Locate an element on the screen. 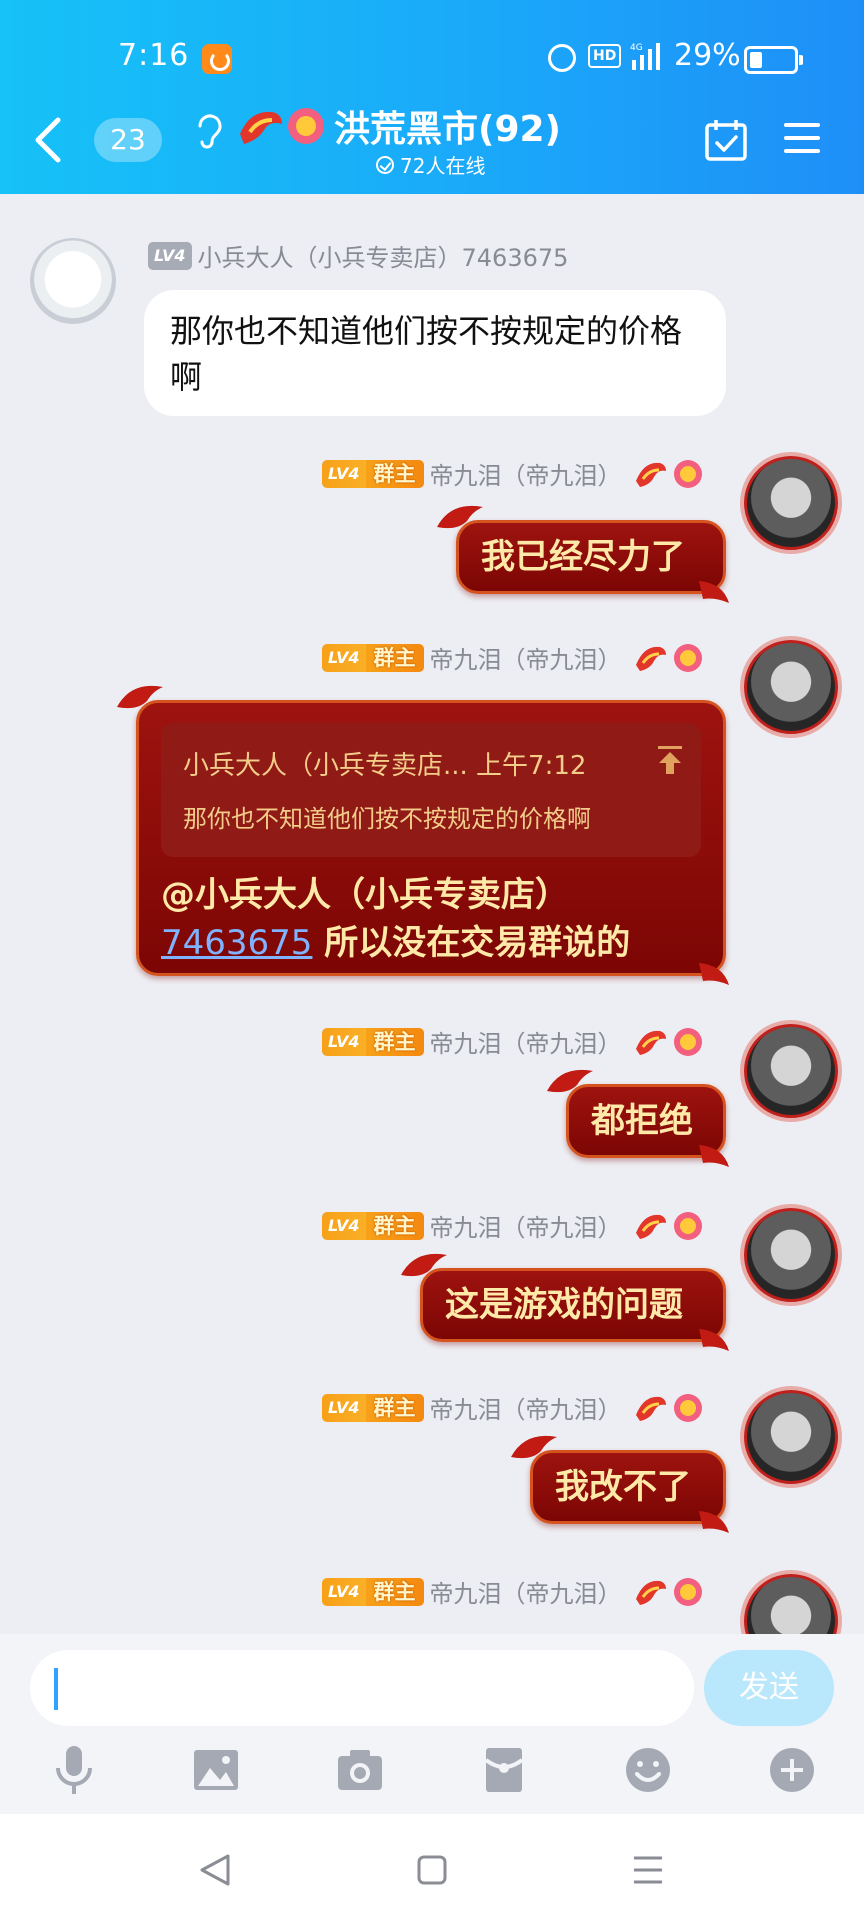 This screenshot has width=864, height=1920. message-bubble: 我已经尽力了 is located at coordinates (583, 554).